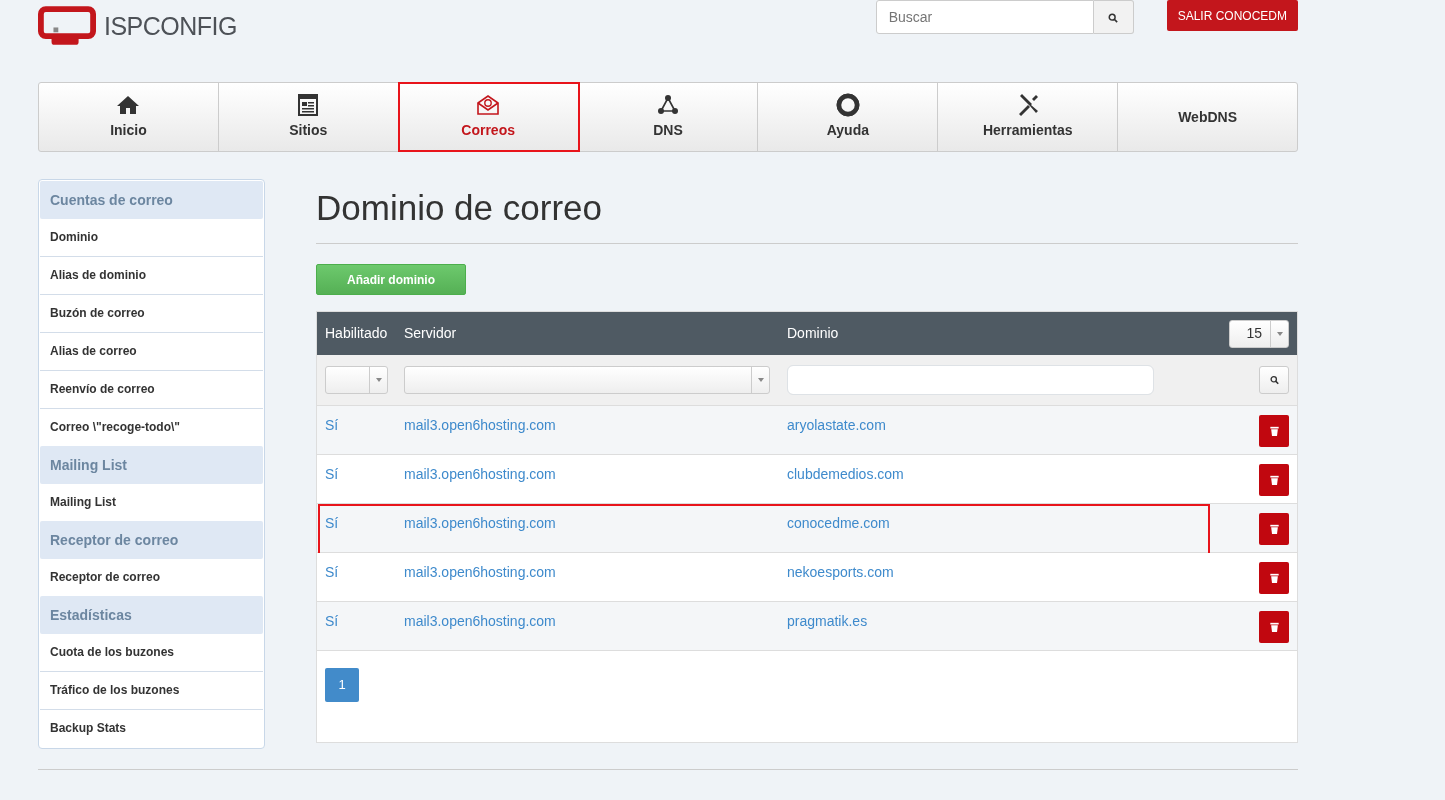  What do you see at coordinates (151, 275) in the screenshot?
I see `sidebar-item: Alias de dominio` at bounding box center [151, 275].